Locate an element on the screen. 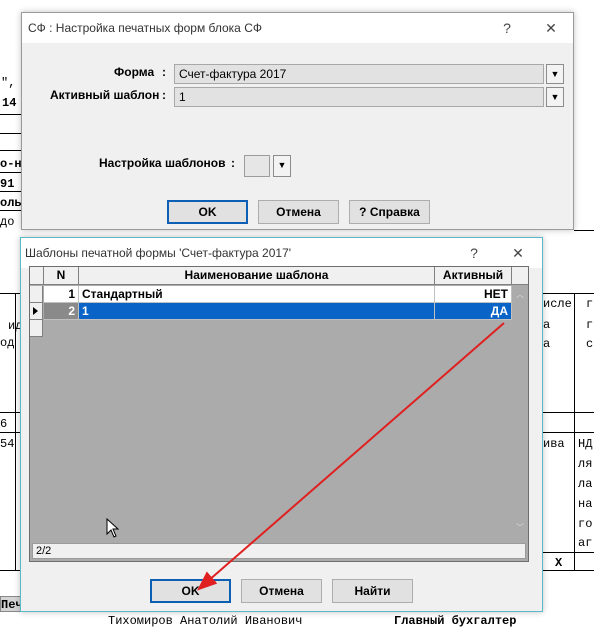 The width and height of the screenshot is (594, 628). bg-fragment: 91 is located at coordinates (7, 184).